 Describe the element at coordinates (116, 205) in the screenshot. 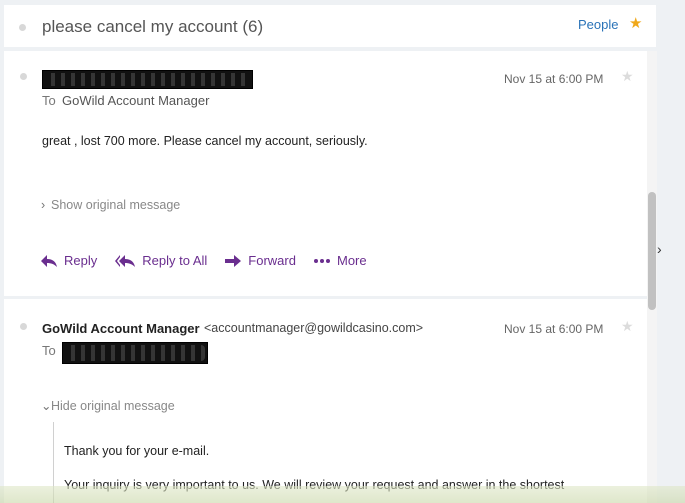

I see `toggle-label: Show original message` at that location.